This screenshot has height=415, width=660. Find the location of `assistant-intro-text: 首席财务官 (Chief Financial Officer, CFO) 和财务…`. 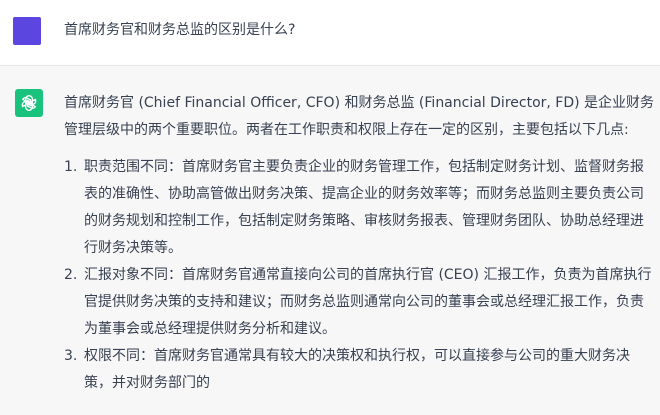

assistant-intro-text: 首席财务官 (Chief Financial Officer, CFO) 和财务… is located at coordinates (359, 116).